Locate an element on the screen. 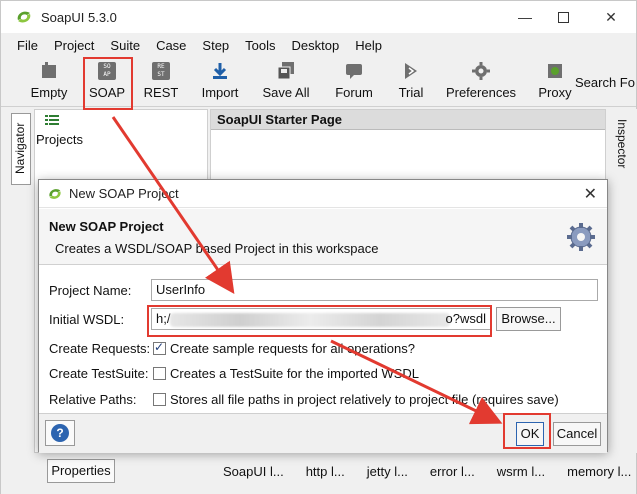 The width and height of the screenshot is (637, 494). forum-button: Forum is located at coordinates (354, 82).